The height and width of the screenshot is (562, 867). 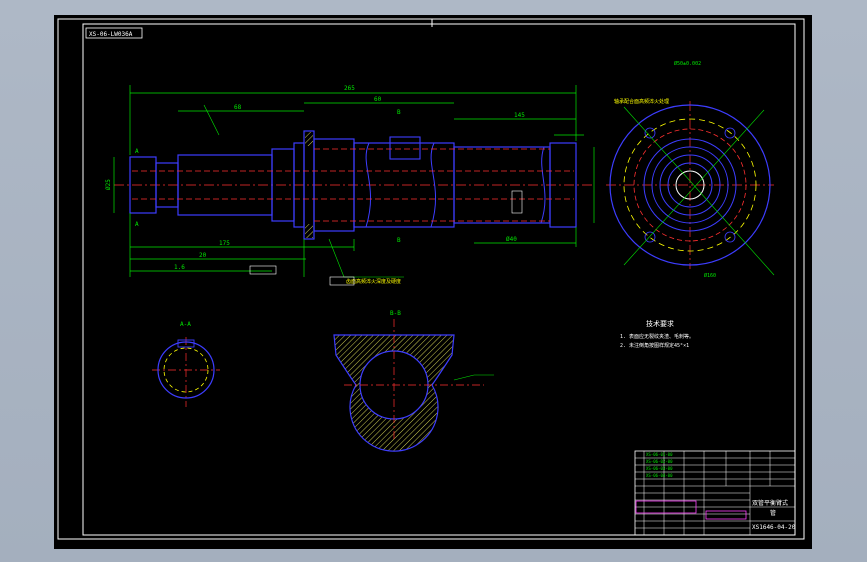 I want to click on bom-row-4: XS-06-04-00, so click(x=659, y=475).